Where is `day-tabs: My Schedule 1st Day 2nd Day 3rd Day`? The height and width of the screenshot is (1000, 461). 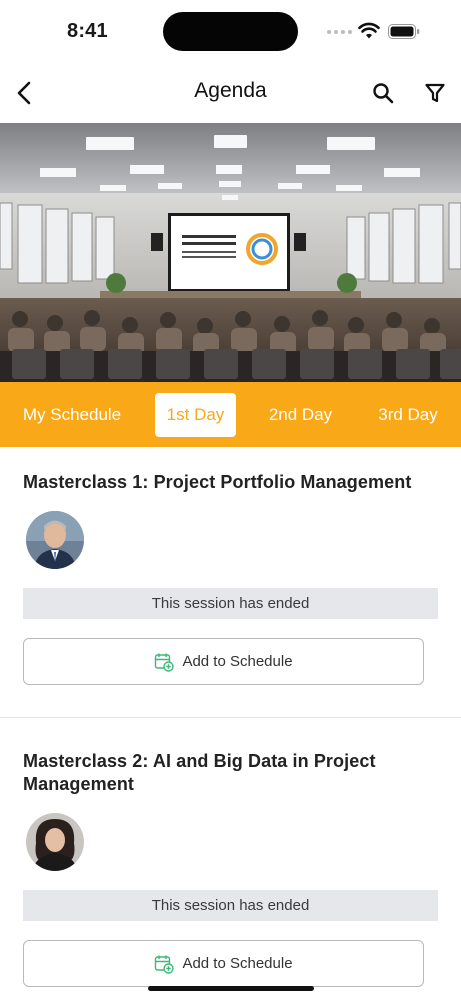 day-tabs: My Schedule 1st Day 2nd Day 3rd Day is located at coordinates (230, 414).